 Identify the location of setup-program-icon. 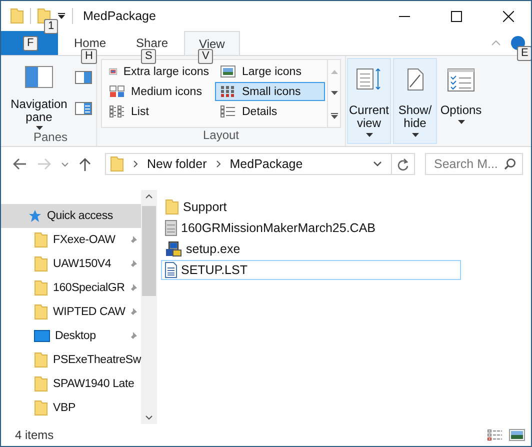
(173, 249).